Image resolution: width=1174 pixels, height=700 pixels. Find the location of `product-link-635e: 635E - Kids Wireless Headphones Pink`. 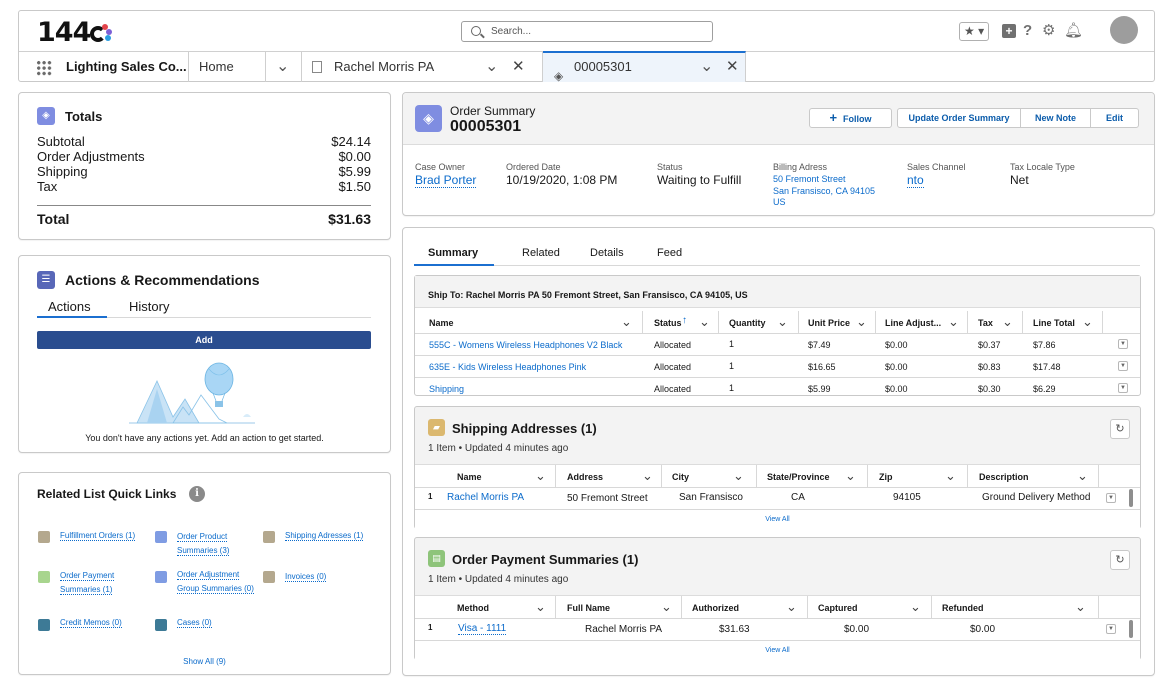

product-link-635e: 635E - Kids Wireless Headphones Pink is located at coordinates (507, 367).